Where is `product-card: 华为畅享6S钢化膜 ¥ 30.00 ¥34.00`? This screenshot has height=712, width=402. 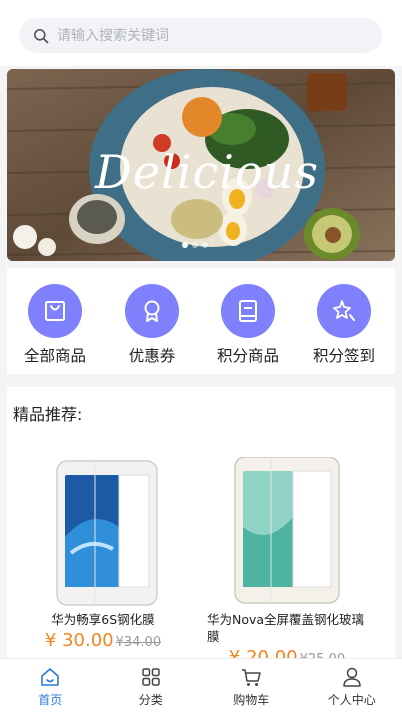 product-card: 华为畅享6S钢化膜 ¥ 30.00 ¥34.00 is located at coordinates (107, 554).